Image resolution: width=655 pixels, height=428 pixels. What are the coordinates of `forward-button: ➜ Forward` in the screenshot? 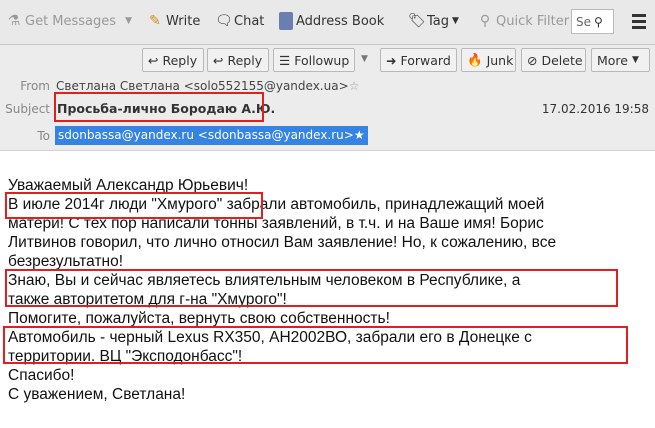 It's located at (418, 60).